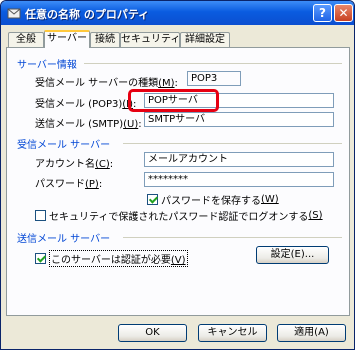  What do you see at coordinates (86, 104) in the screenshot?
I see `incoming-server-label: 受信メール (POP3)(I):` at bounding box center [86, 104].